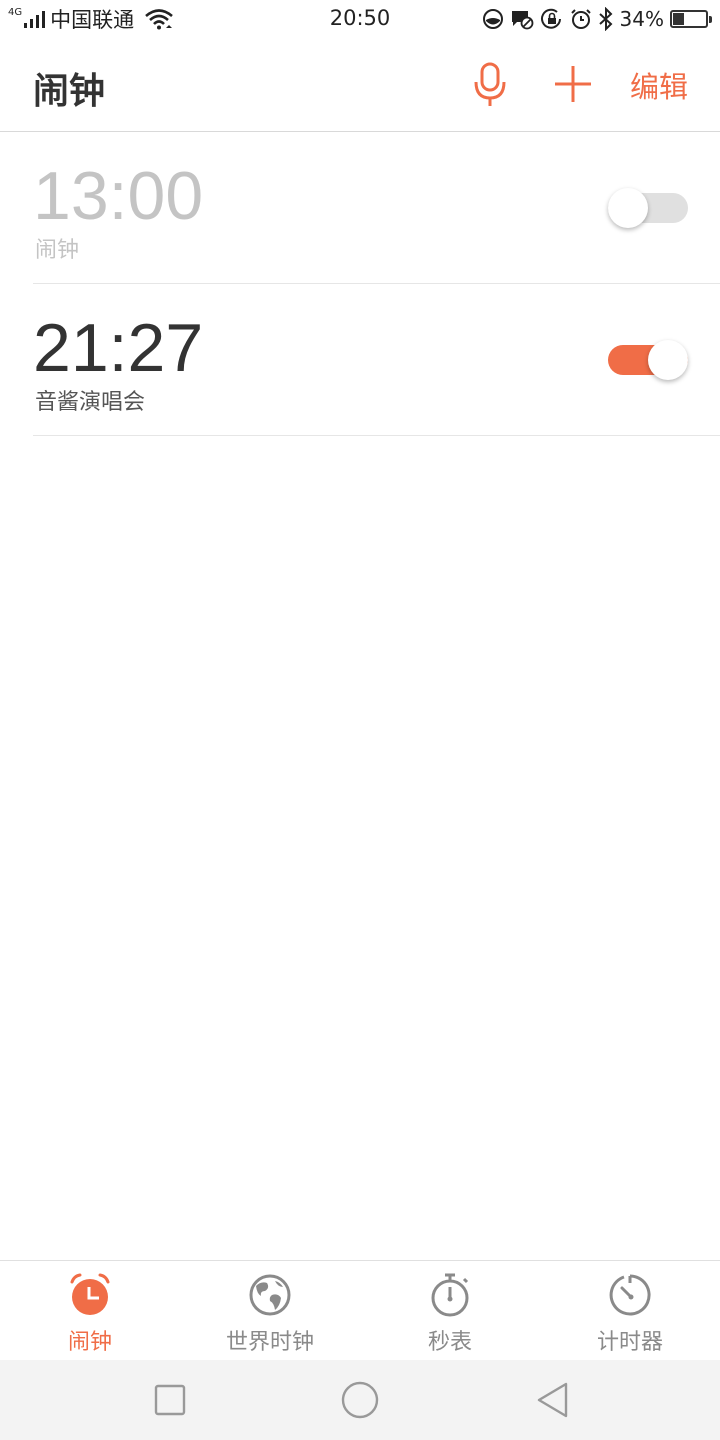 This screenshot has height=1440, width=720. What do you see at coordinates (360, 208) in the screenshot?
I see `alarm-item: 13:00 闹钟` at bounding box center [360, 208].